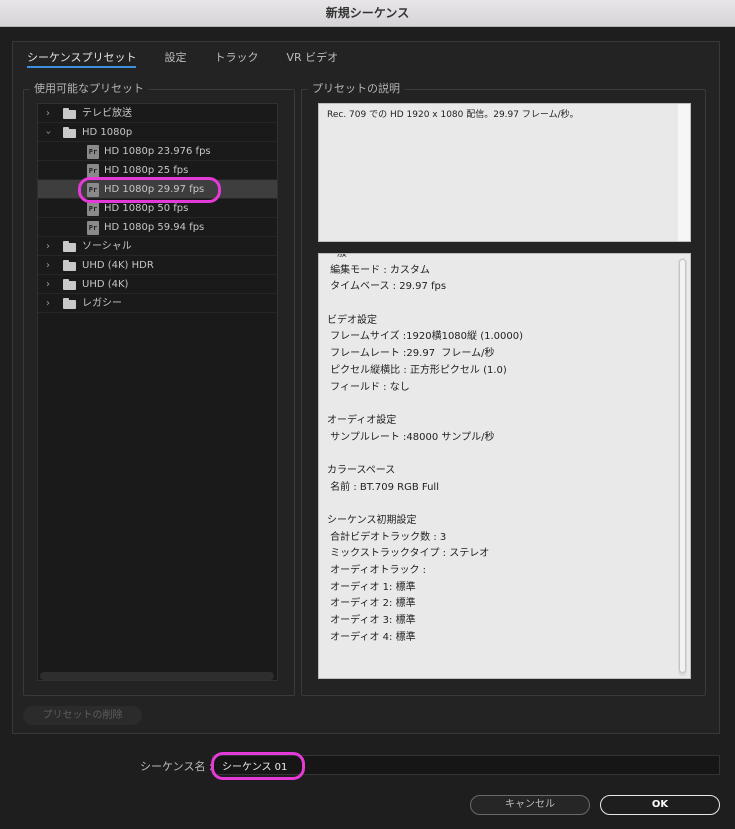 The width and height of the screenshot is (735, 829). I want to click on details-line: 編集モード : カスタム, so click(378, 270).